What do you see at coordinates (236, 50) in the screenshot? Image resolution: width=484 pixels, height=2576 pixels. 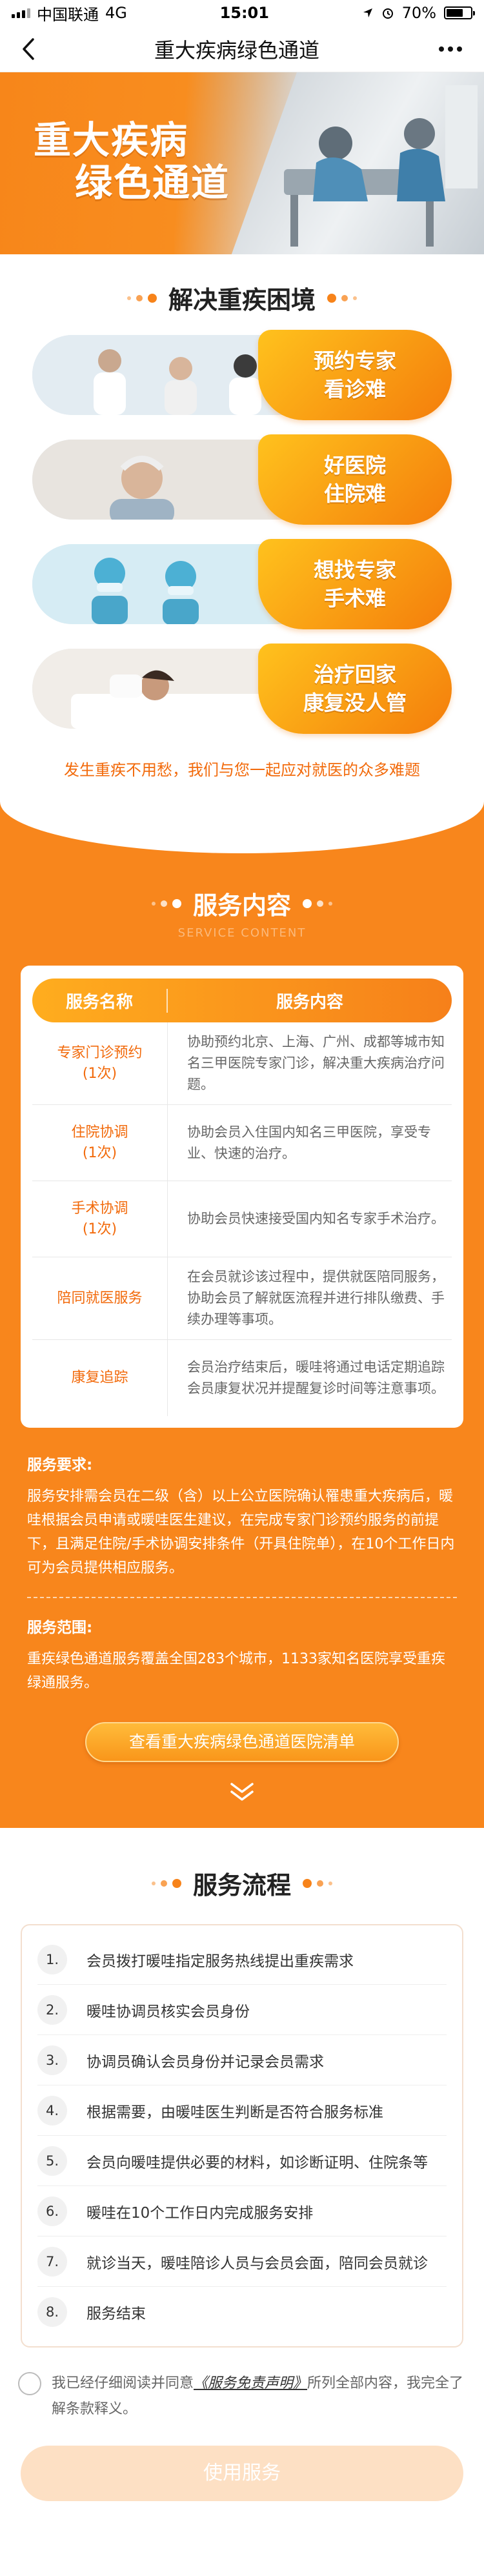 I see `nav-title: 重大疾病绿色通道` at bounding box center [236, 50].